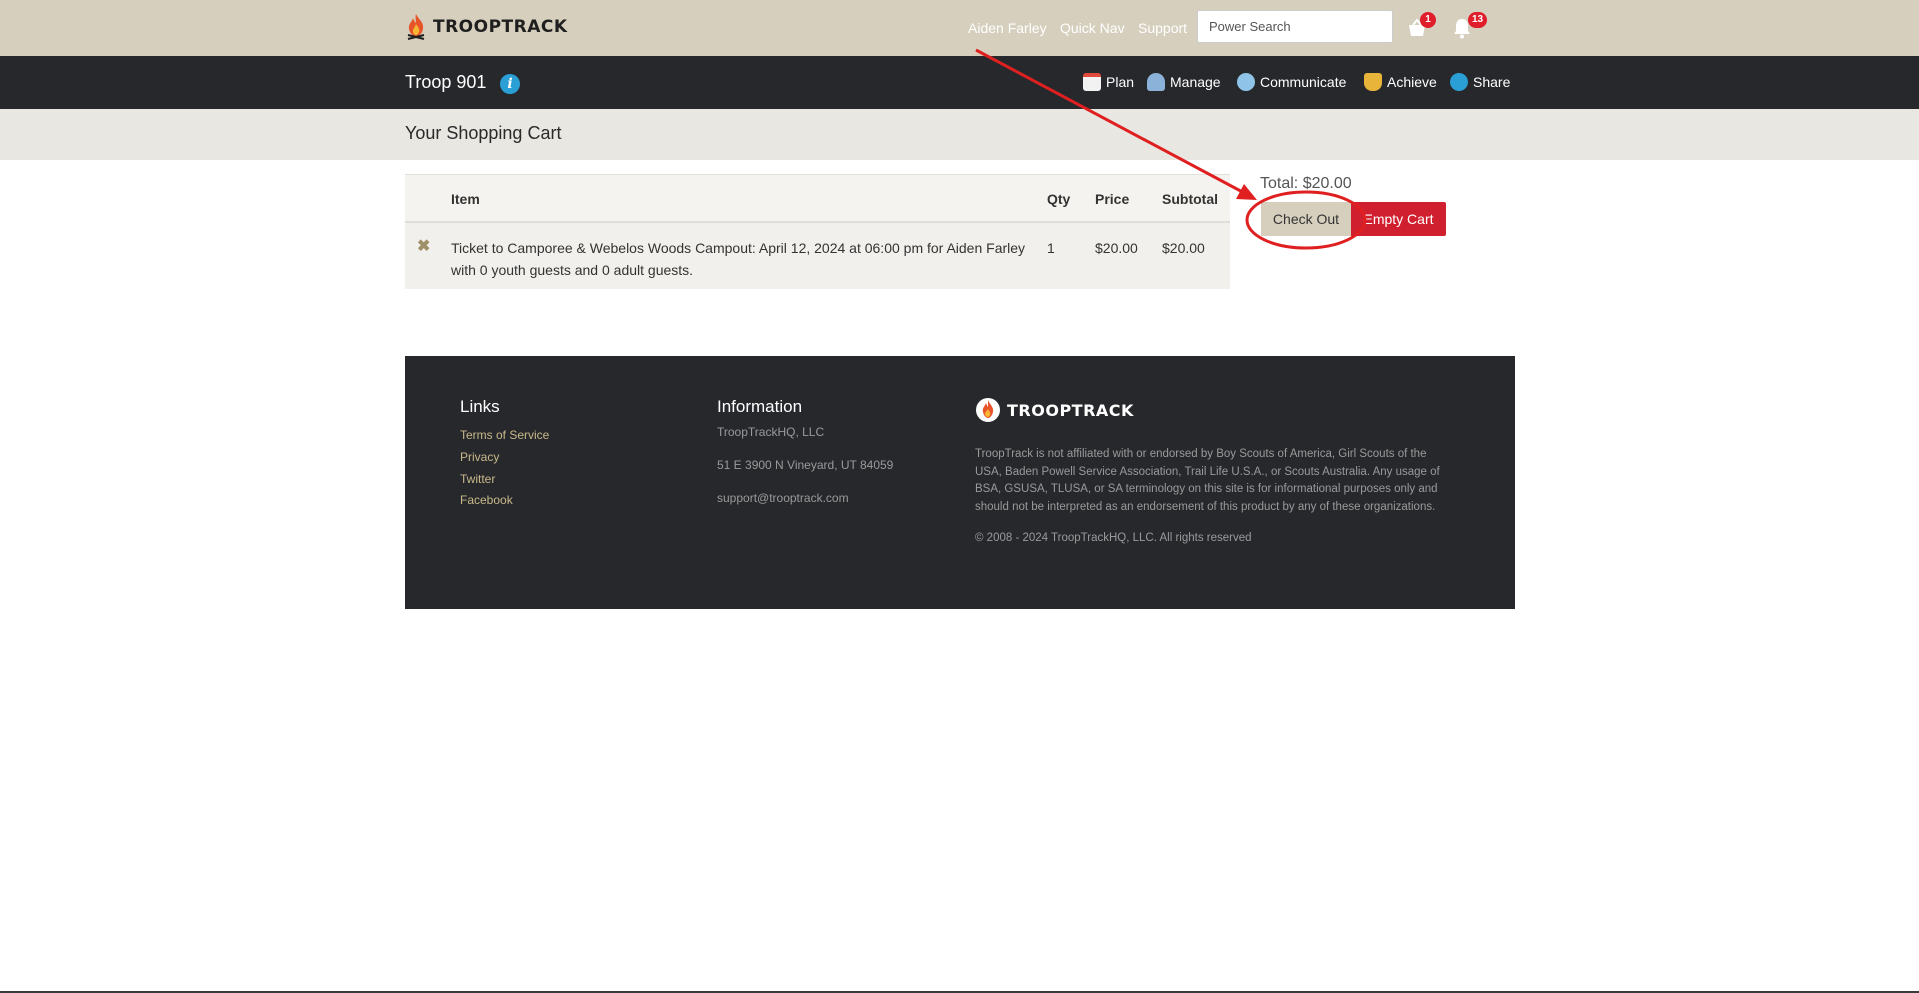  Describe the element at coordinates (1373, 82) in the screenshot. I see `trophy-icon` at that location.